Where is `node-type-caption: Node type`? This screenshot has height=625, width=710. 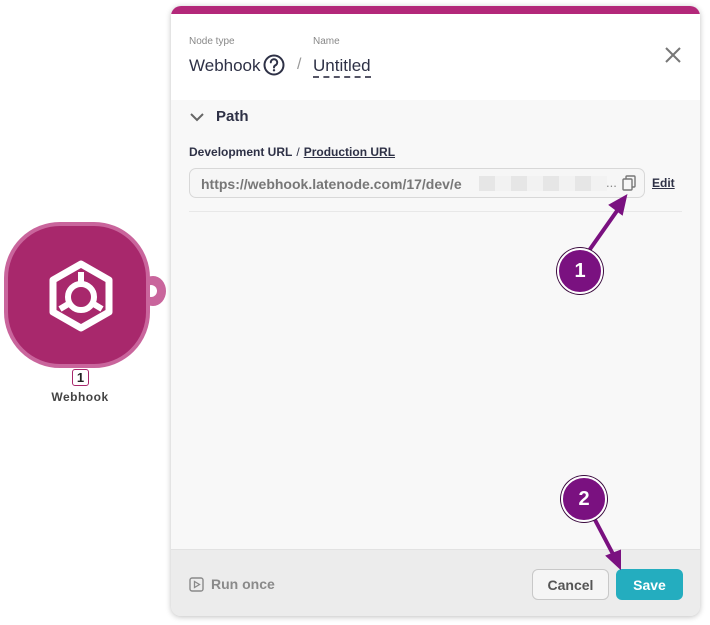
node-type-caption: Node type is located at coordinates (212, 41).